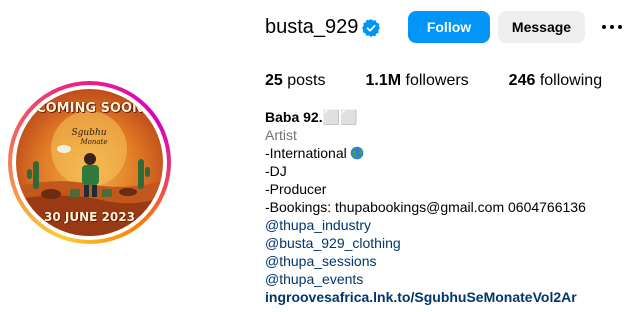 This screenshot has width=637, height=312. I want to click on message-button: Message, so click(541, 27).